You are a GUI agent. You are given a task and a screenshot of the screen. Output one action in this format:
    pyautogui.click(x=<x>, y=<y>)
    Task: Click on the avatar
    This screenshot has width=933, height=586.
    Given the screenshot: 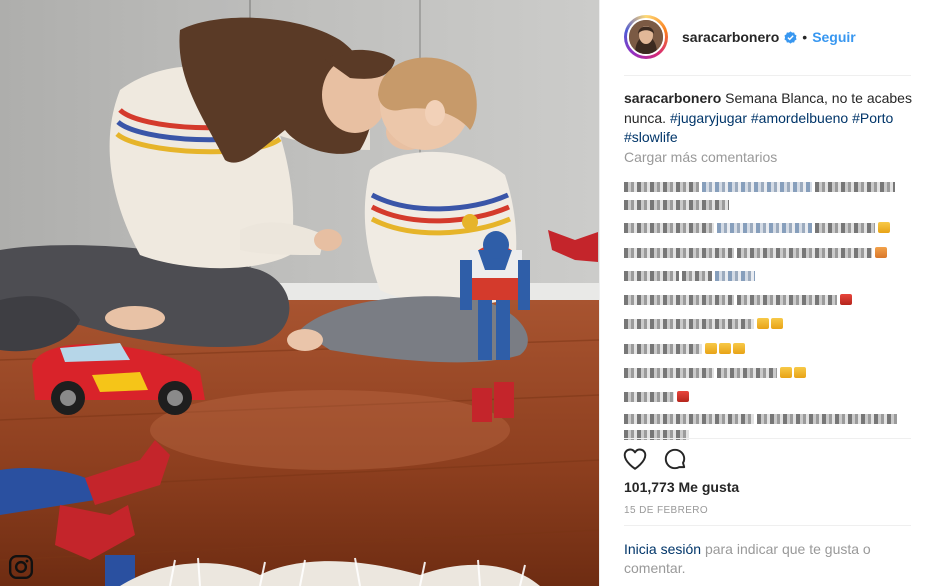 What is the action you would take?
    pyautogui.click(x=646, y=37)
    